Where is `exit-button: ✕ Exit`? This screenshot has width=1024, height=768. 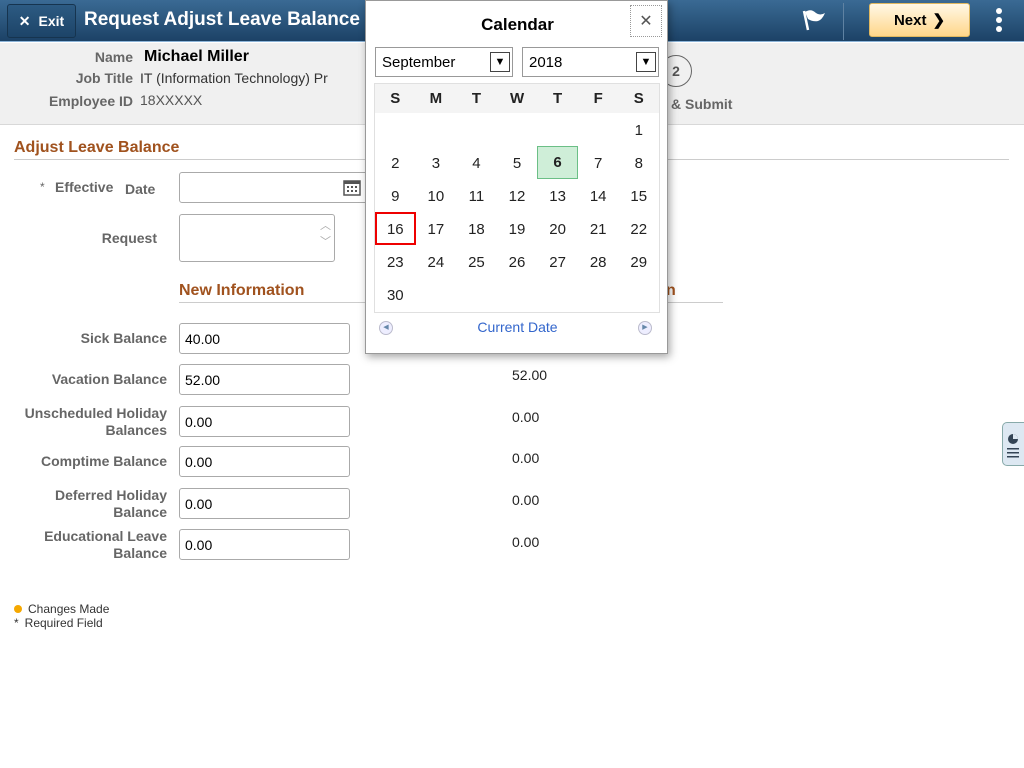 exit-button: ✕ Exit is located at coordinates (41, 21).